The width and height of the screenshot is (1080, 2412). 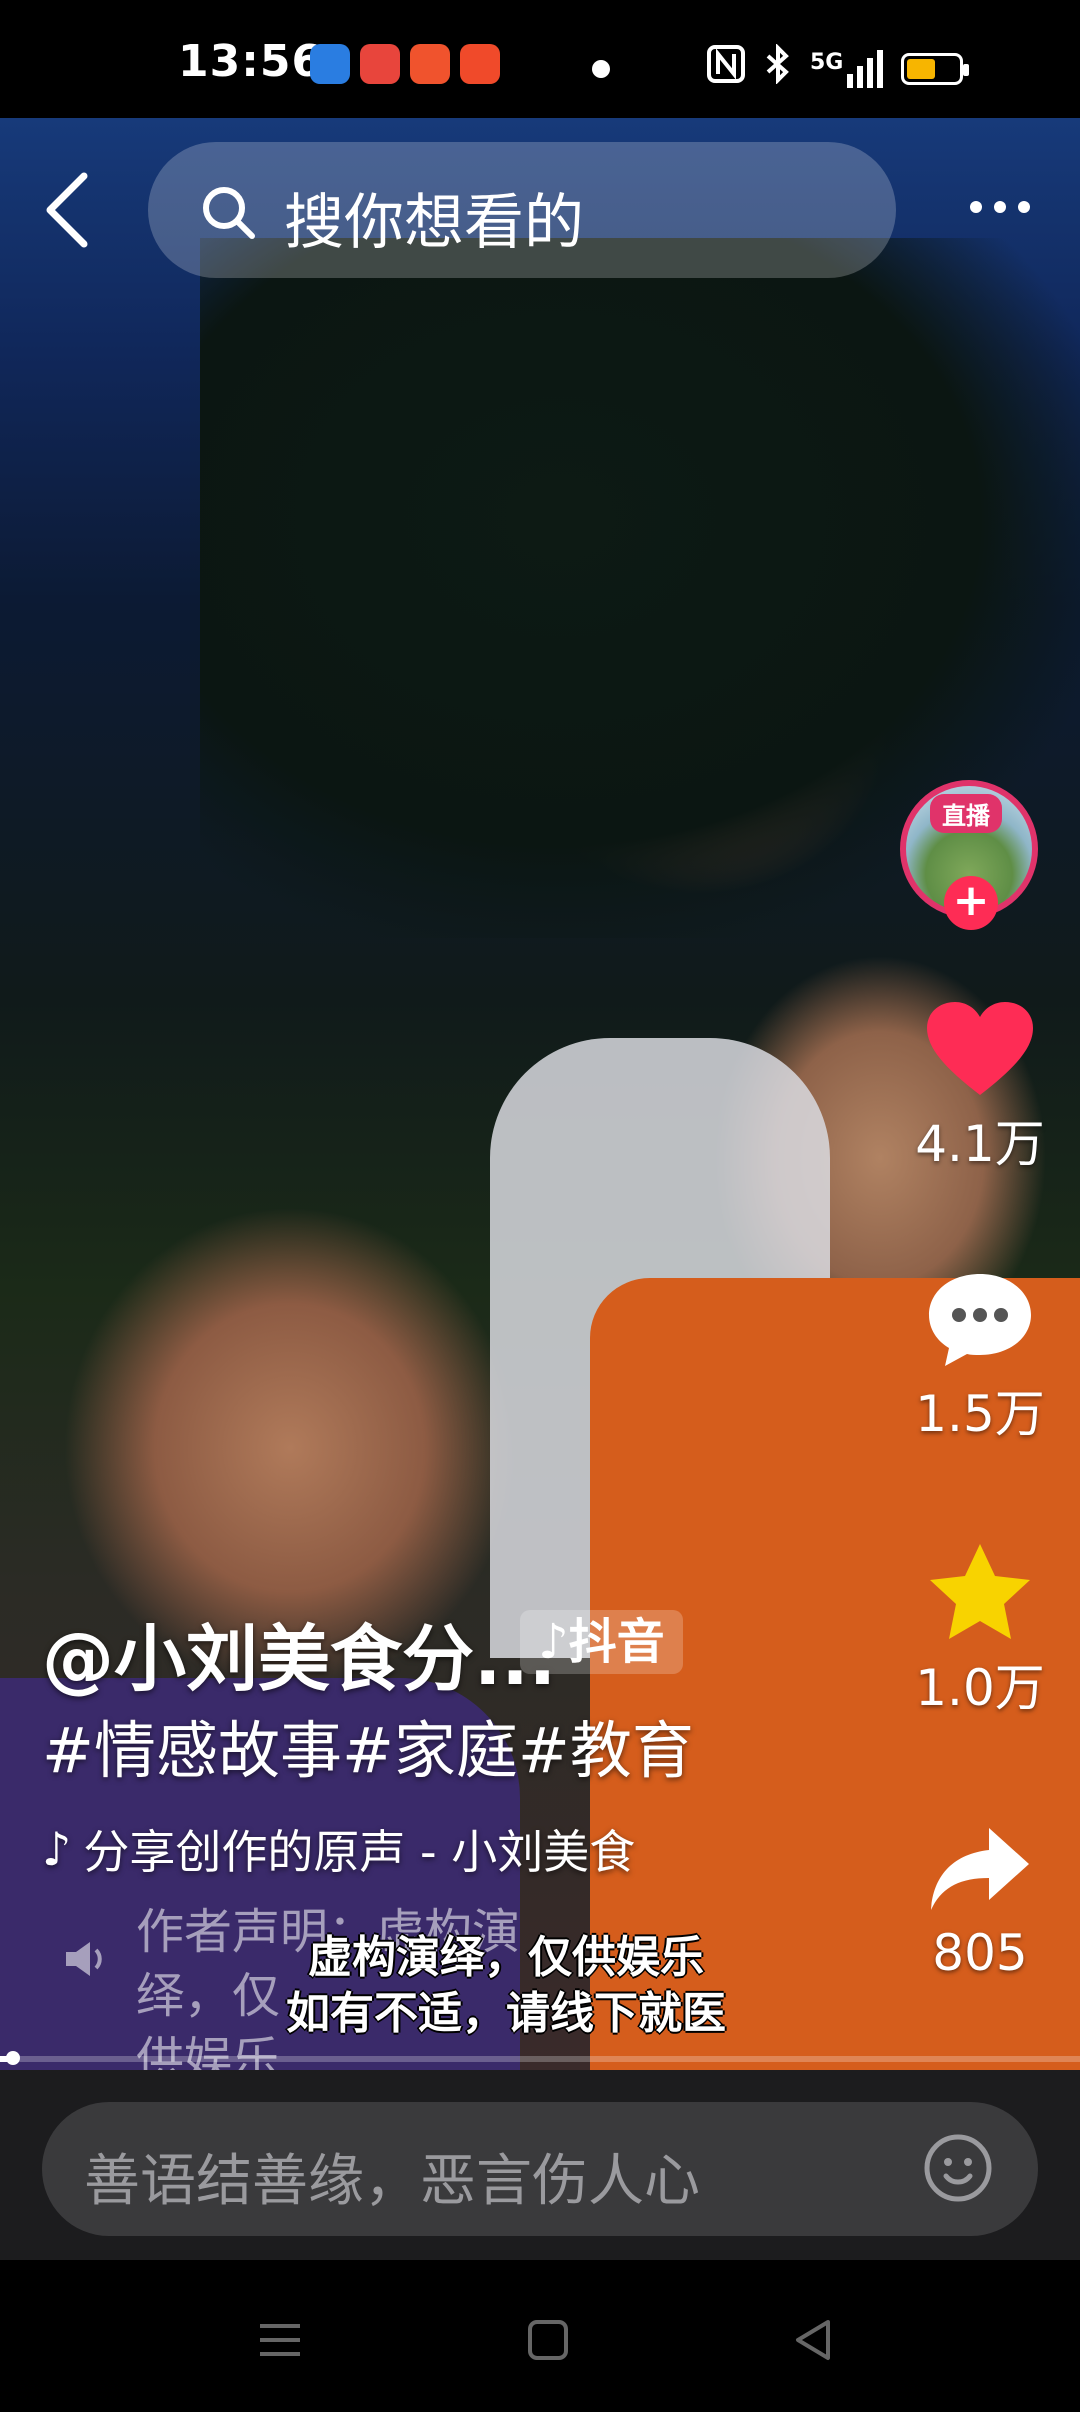 I want to click on share-count: 805, so click(x=980, y=1953).